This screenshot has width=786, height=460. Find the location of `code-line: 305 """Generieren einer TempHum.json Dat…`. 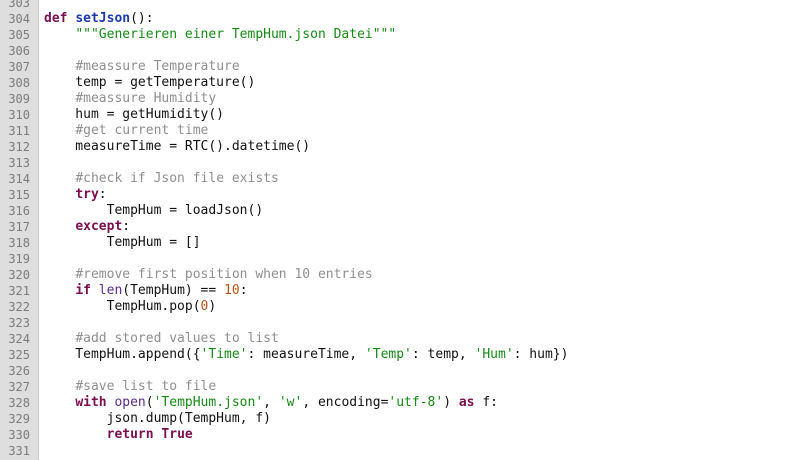

code-line: 305 """Generieren einer TempHum.json Dat… is located at coordinates (393, 35).